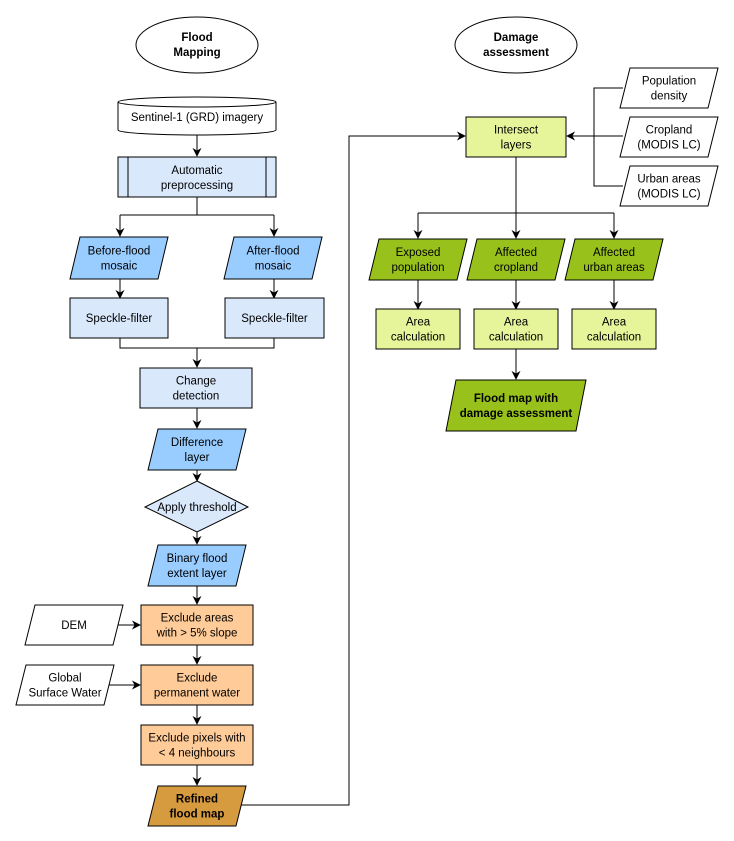 This screenshot has width=734, height=841. I want to click on edge-intersect-split, so click(516, 185).